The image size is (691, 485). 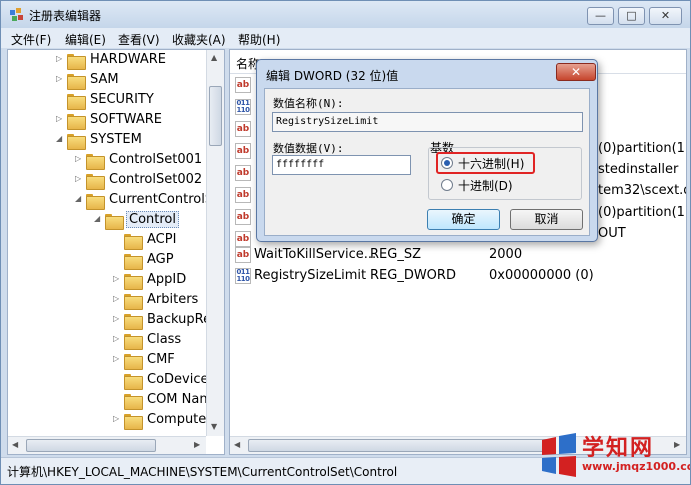 What do you see at coordinates (308, 148) in the screenshot?
I see `value-data-label: 数值数据(V):` at bounding box center [308, 148].